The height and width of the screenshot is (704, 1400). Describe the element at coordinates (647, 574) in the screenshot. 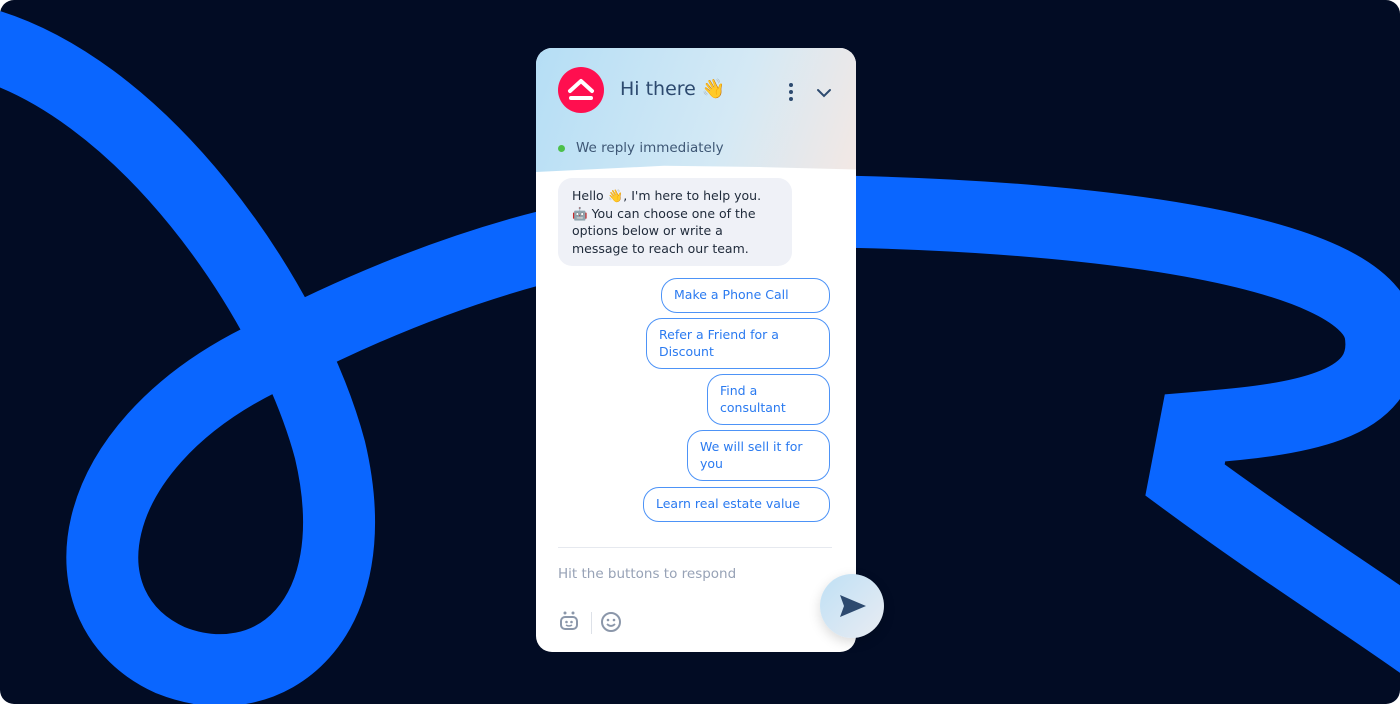

I see `message-input: Hit the buttons to respond` at that location.